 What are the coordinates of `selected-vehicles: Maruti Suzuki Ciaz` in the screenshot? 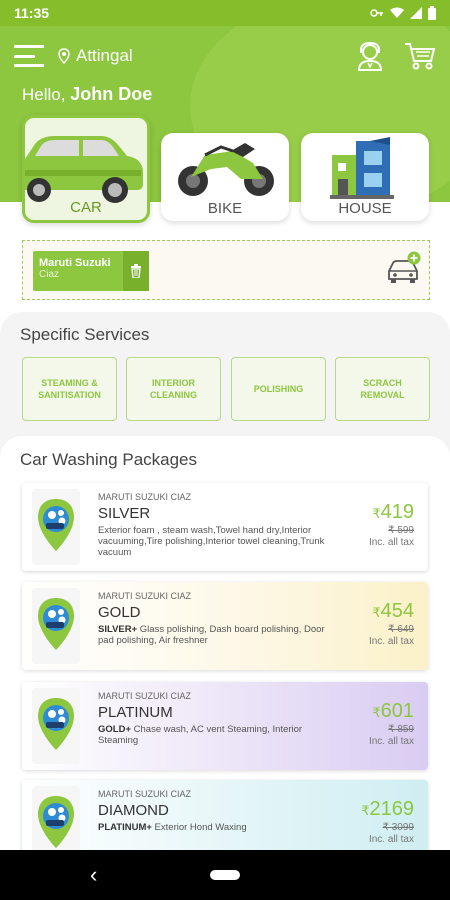 It's located at (226, 270).